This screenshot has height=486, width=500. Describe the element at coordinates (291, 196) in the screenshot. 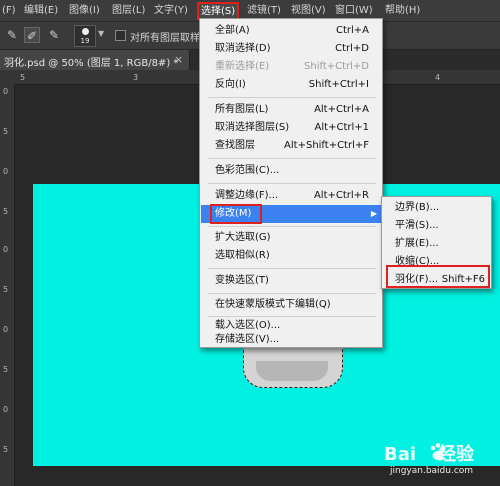

I see `menu-item-refine-edge: 调整边缘(F)... Alt+Ctrl+R` at that location.